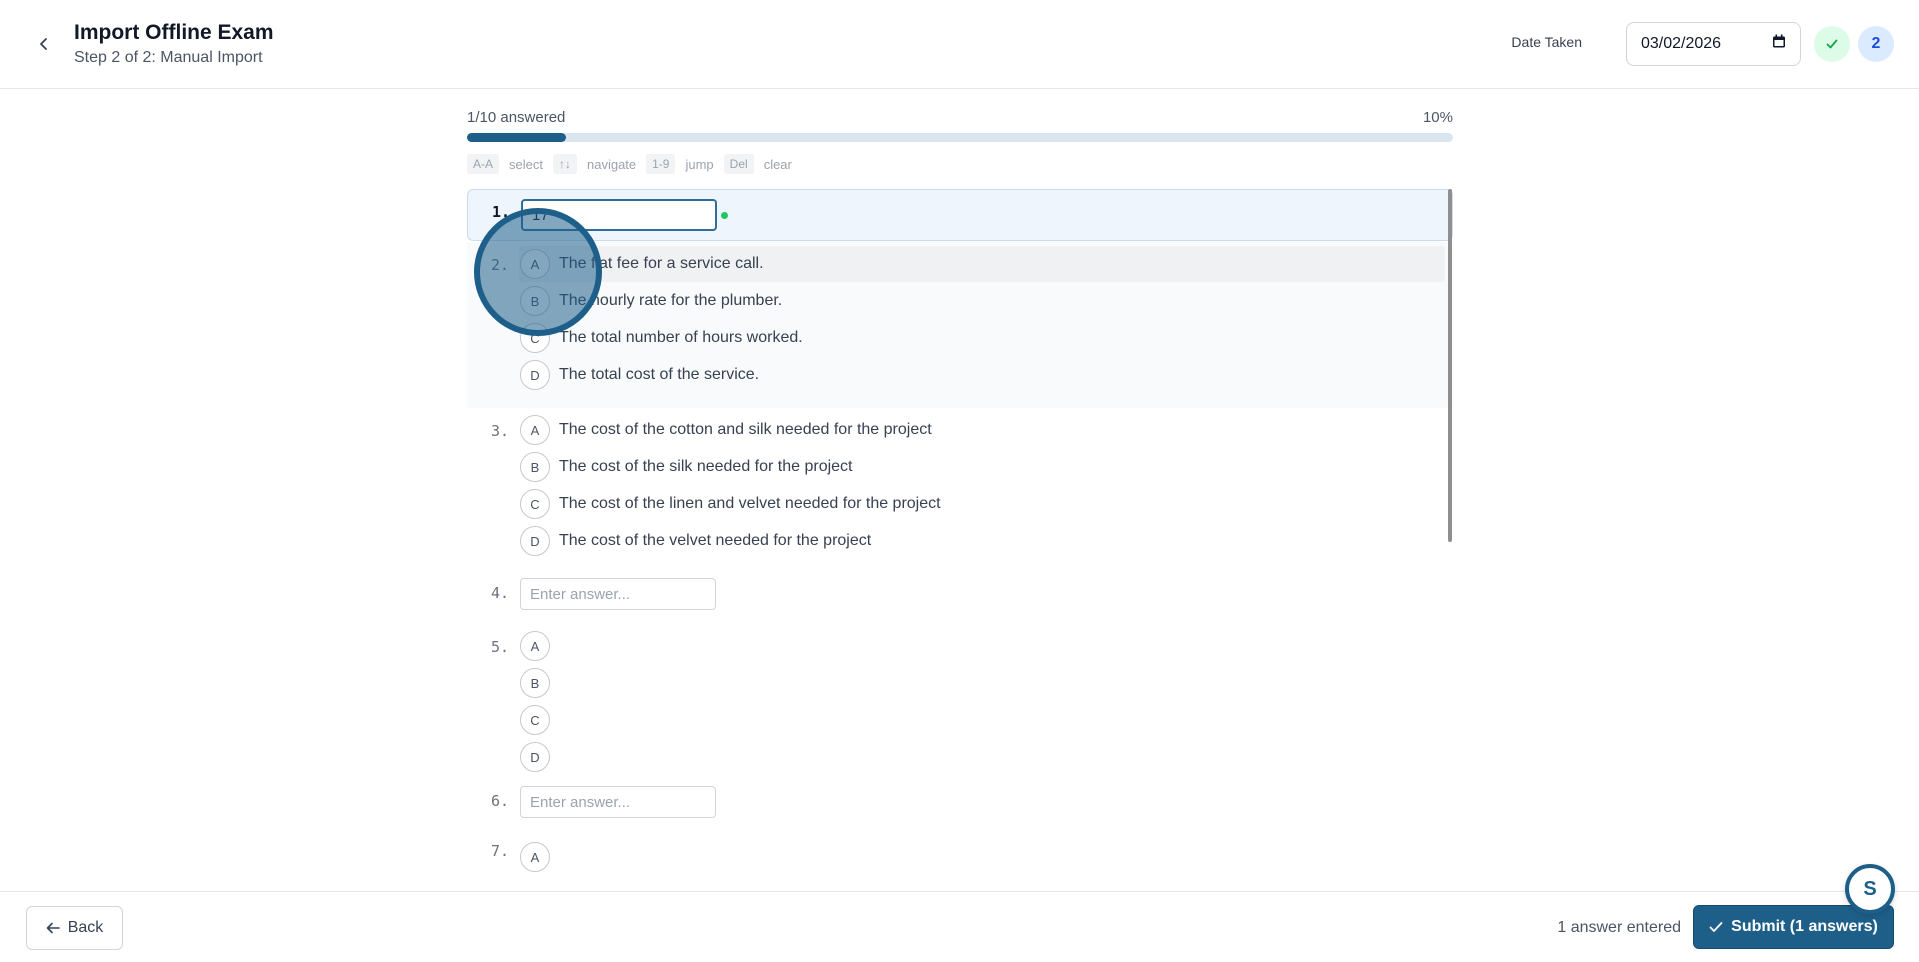 The width and height of the screenshot is (1919, 962). What do you see at coordinates (659, 374) in the screenshot?
I see `option-text: The total cost of the service.` at bounding box center [659, 374].